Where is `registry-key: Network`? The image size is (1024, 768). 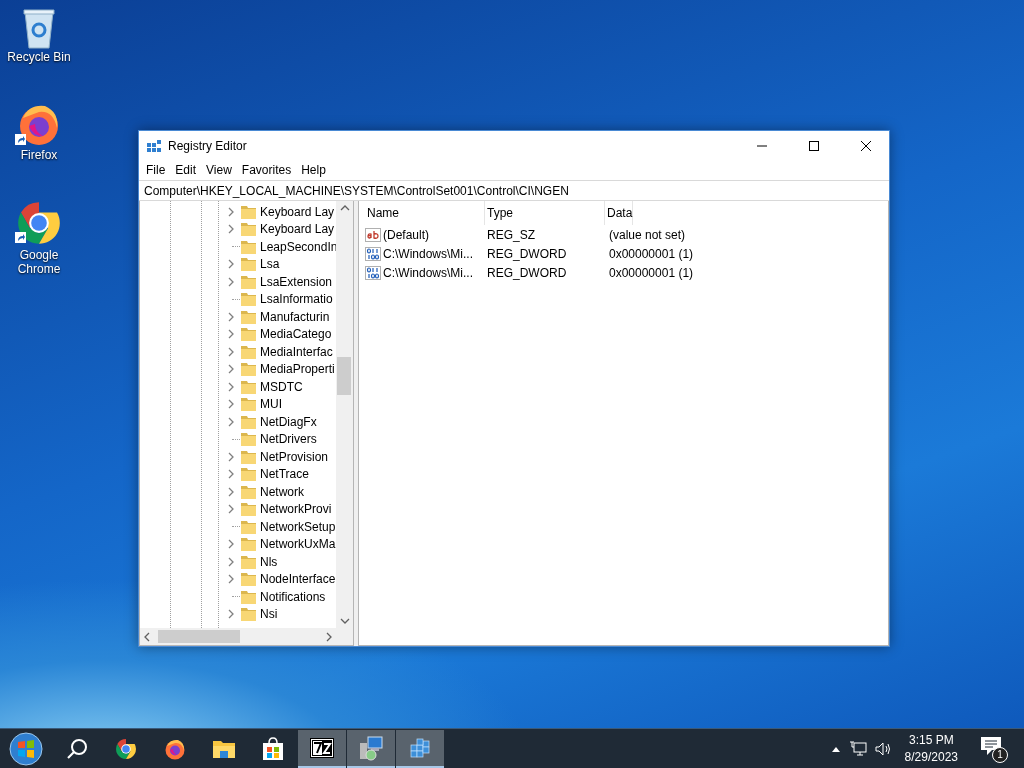 registry-key: Network is located at coordinates (282, 491).